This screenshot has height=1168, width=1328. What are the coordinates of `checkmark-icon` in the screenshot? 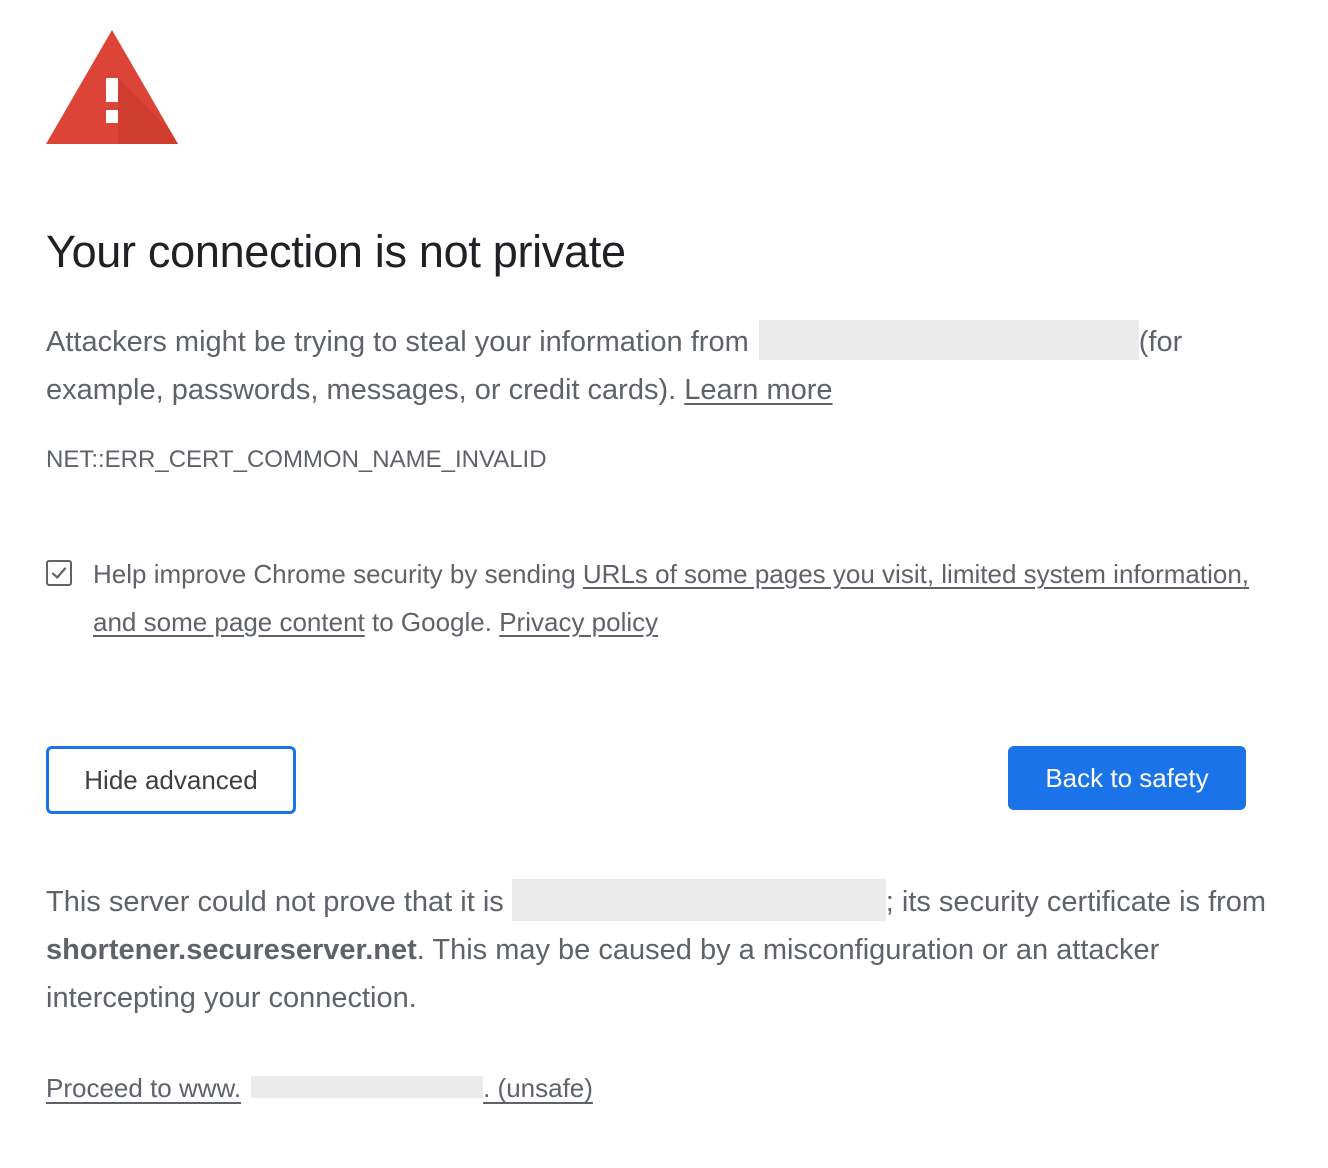 It's located at (59, 573).